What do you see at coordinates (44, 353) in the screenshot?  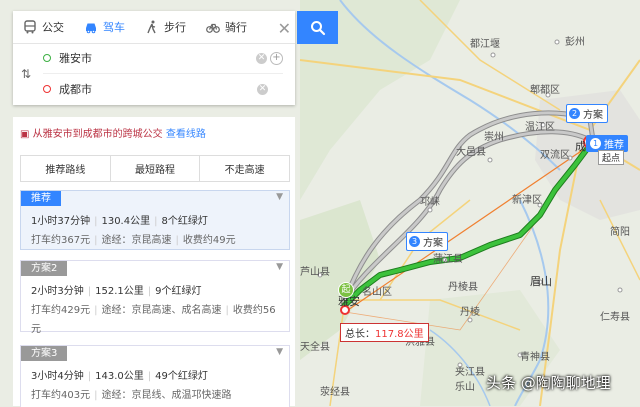 I see `route-badge: 方案3` at bounding box center [44, 353].